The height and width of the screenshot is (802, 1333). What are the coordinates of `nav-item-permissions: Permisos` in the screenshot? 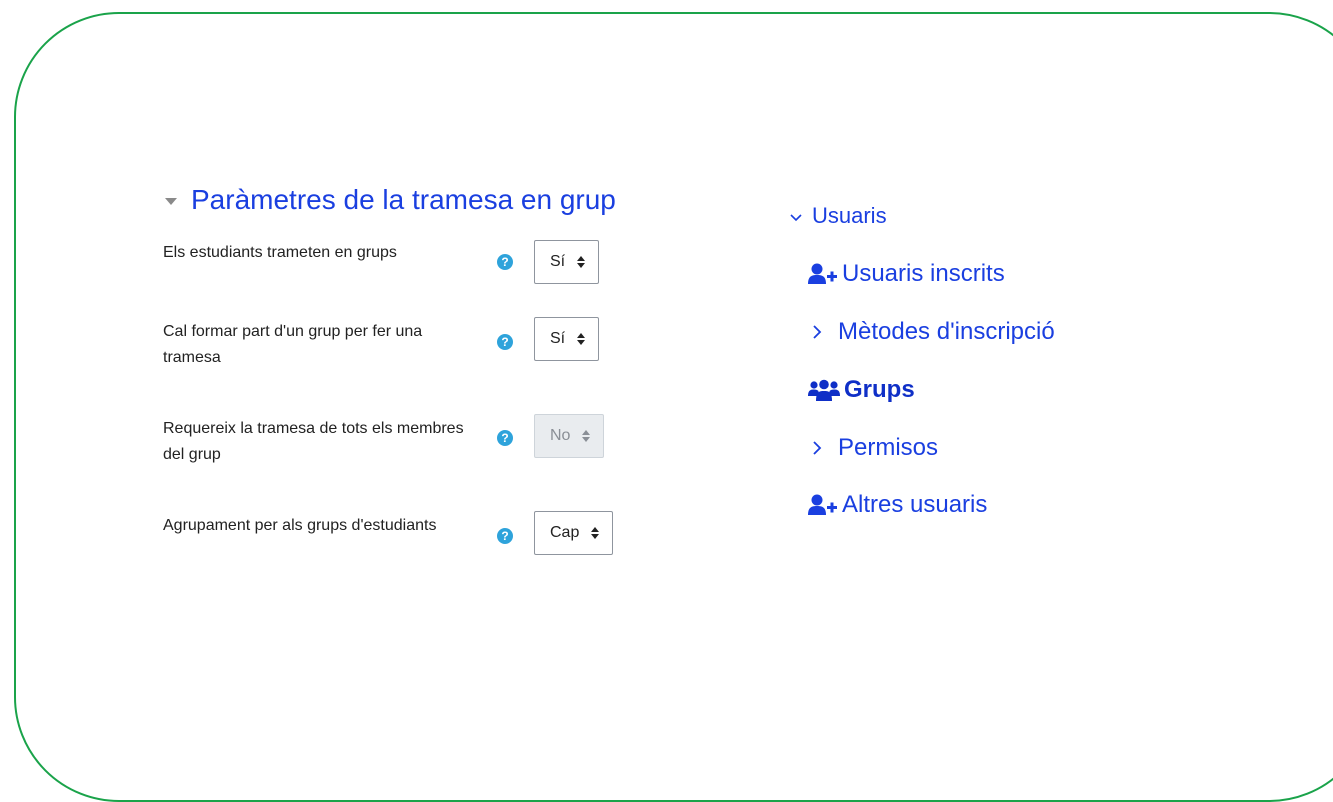 It's located at (875, 448).